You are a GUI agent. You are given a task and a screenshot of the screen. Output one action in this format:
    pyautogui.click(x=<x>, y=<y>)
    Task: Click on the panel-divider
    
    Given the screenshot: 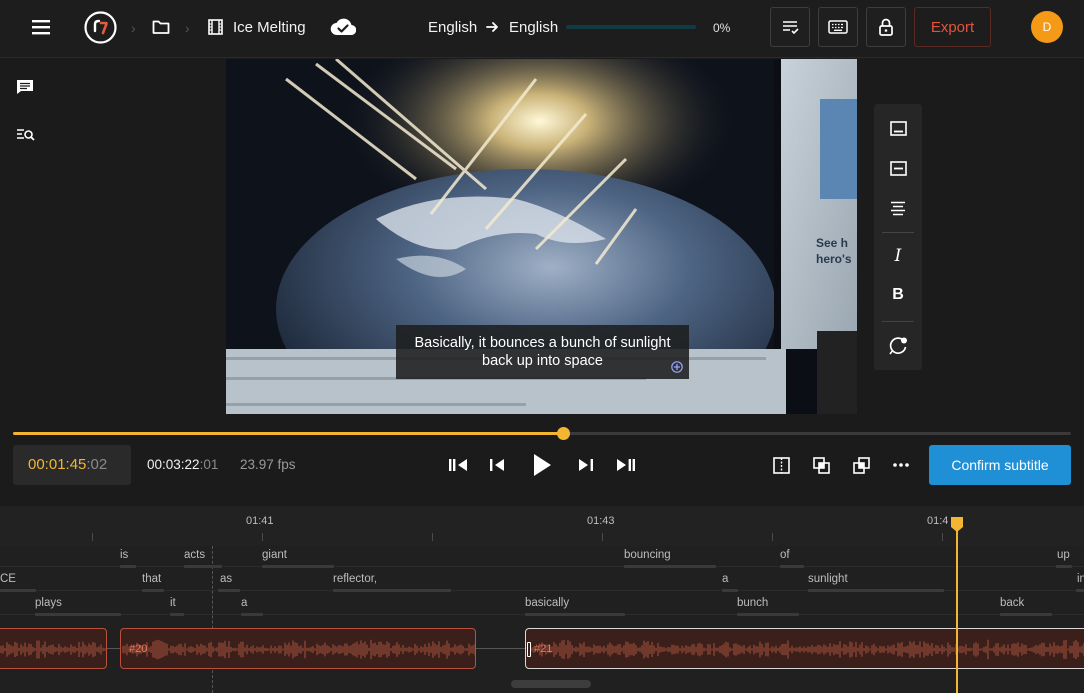 What is the action you would take?
    pyautogui.click(x=898, y=232)
    